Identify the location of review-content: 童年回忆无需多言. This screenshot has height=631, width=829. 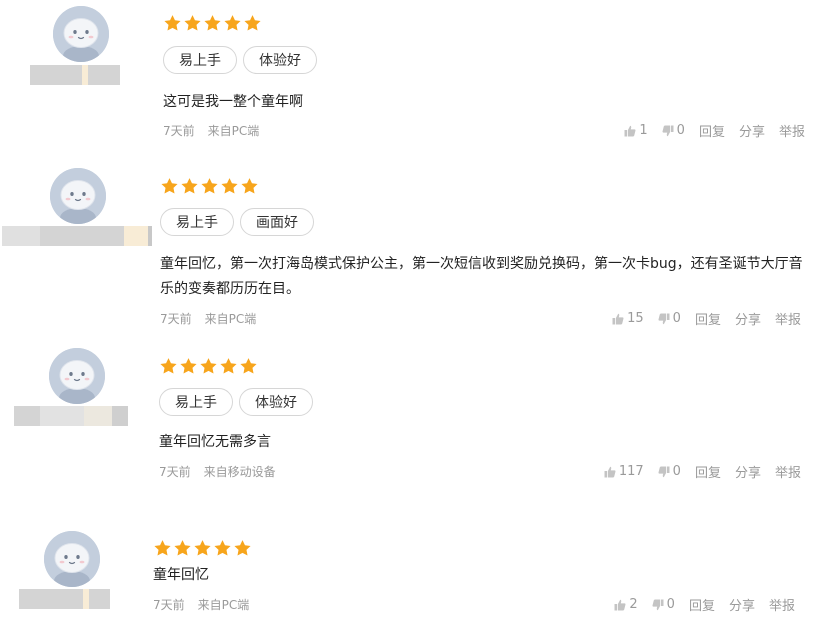
(215, 442).